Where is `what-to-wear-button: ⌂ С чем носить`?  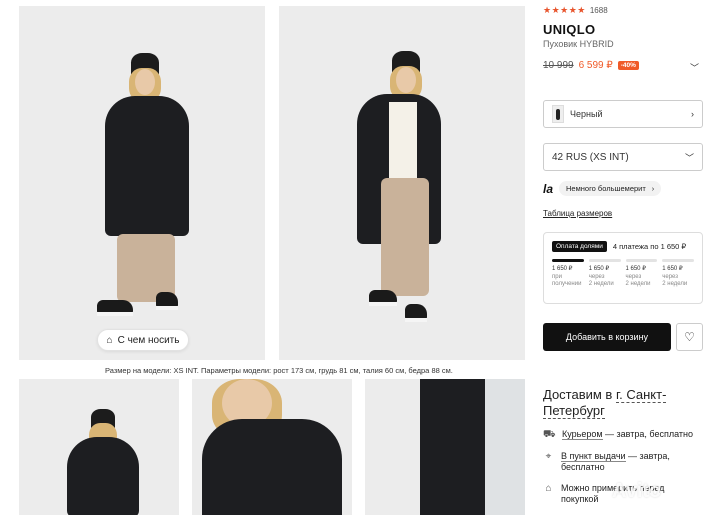
what-to-wear-button: ⌂ С чем носить is located at coordinates (143, 340).